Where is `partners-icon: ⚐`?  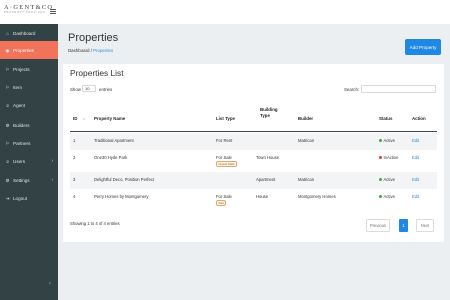
partners-icon: ⚐ is located at coordinates (7, 143).